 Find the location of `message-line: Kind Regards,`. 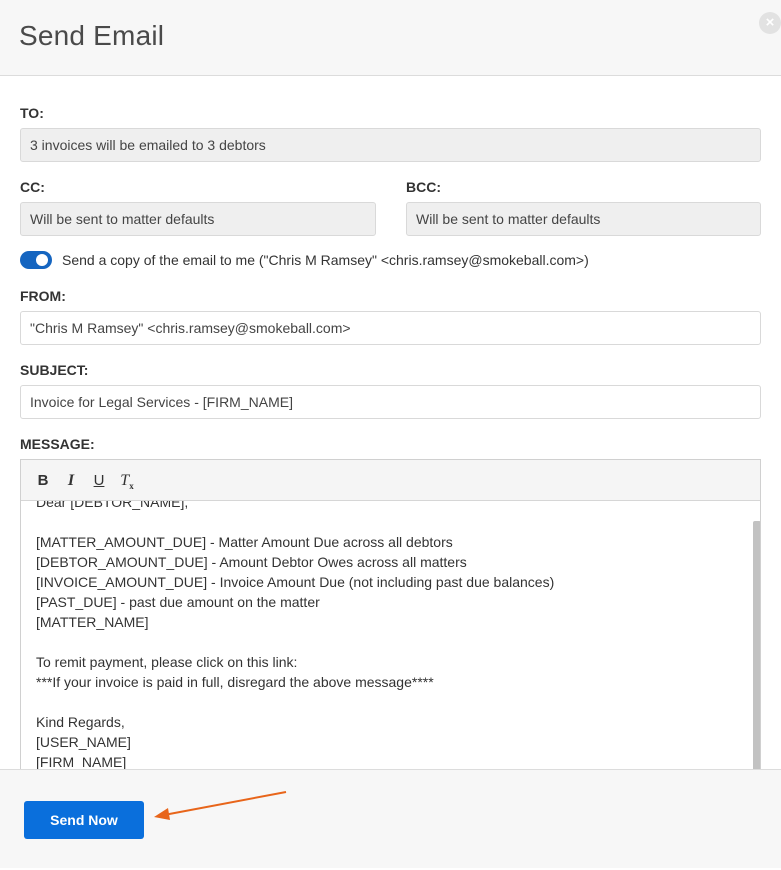

message-line: Kind Regards, is located at coordinates (80, 722).